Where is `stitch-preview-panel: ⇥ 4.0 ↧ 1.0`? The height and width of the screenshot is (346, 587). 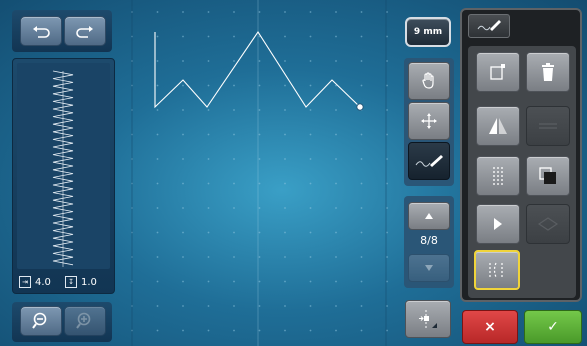
stitch-preview-panel: ⇥ 4.0 ↧ 1.0 is located at coordinates (63, 176).